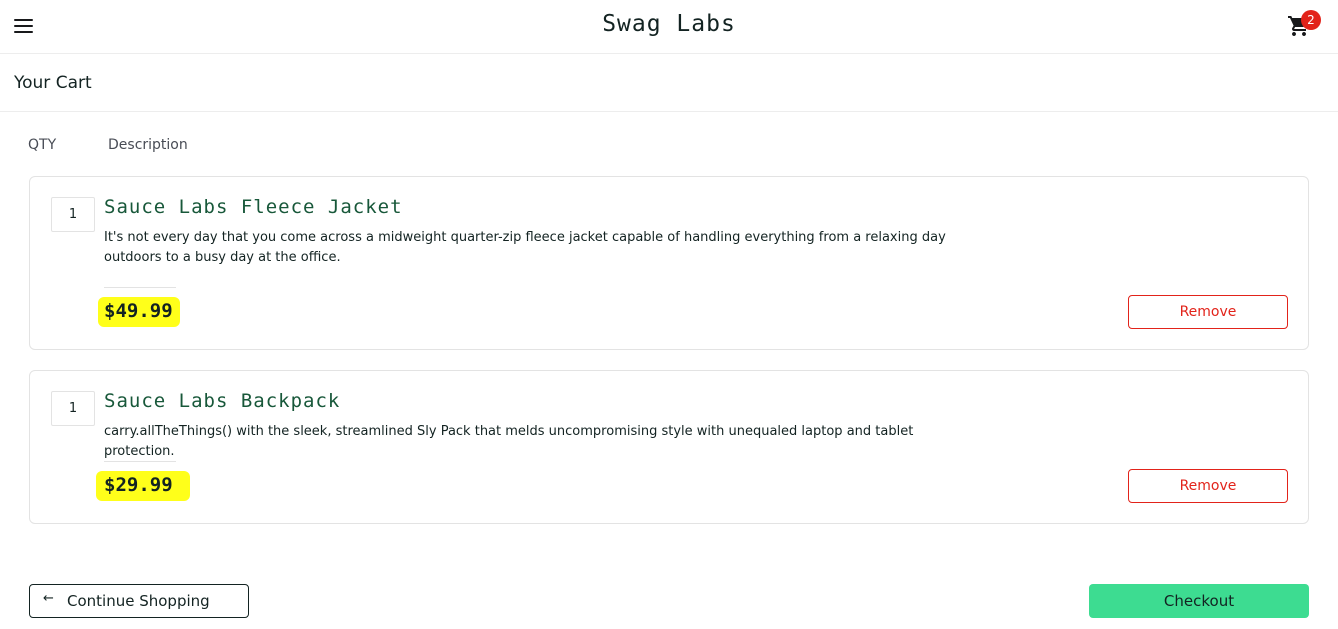  Describe the element at coordinates (48, 598) in the screenshot. I see `arrow-left-icon: ←` at that location.